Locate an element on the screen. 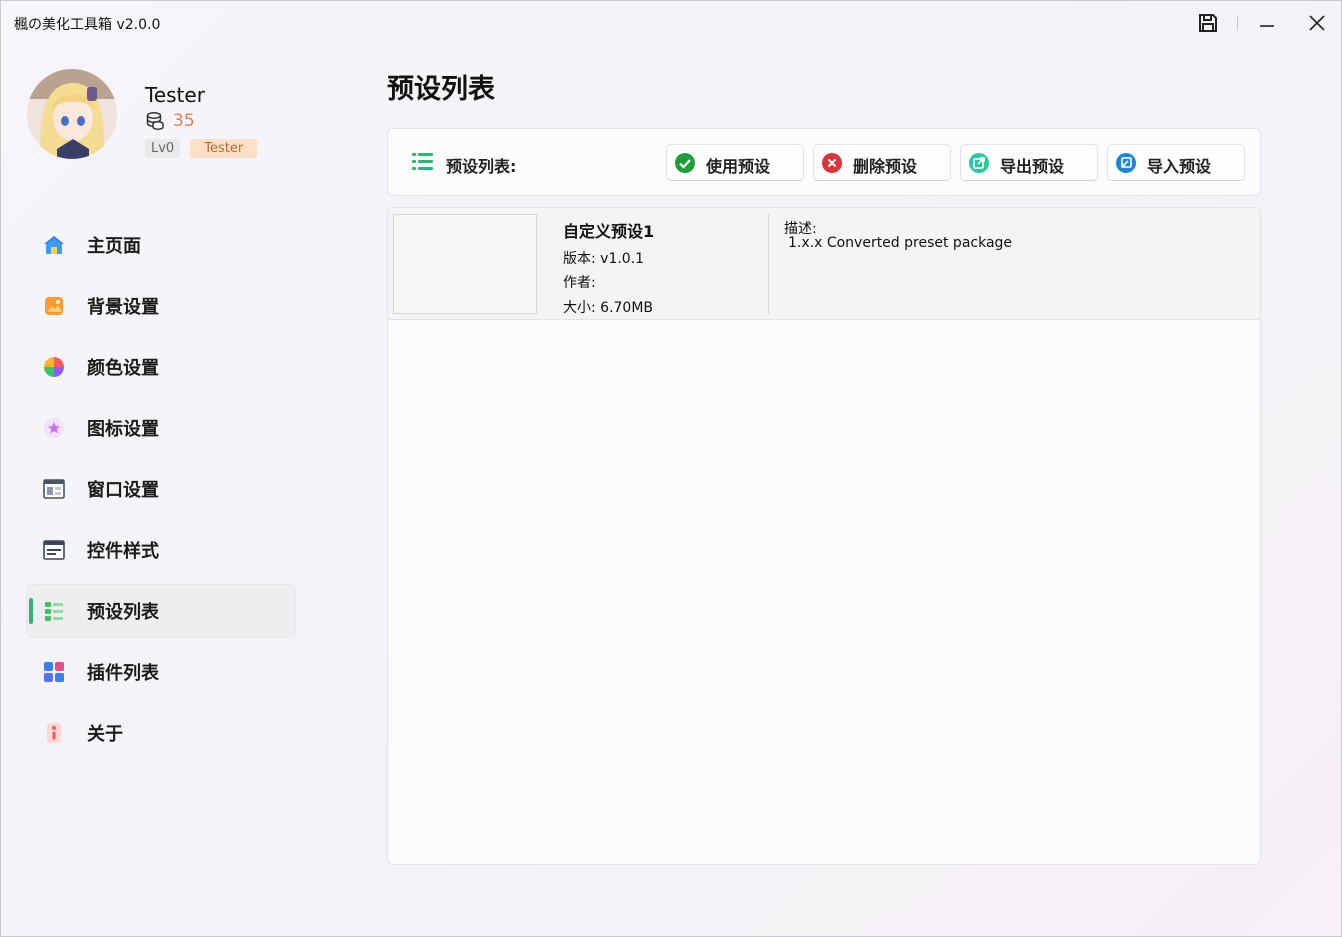  user-profile: Tester 35 Lv0 Tester is located at coordinates (177, 119).